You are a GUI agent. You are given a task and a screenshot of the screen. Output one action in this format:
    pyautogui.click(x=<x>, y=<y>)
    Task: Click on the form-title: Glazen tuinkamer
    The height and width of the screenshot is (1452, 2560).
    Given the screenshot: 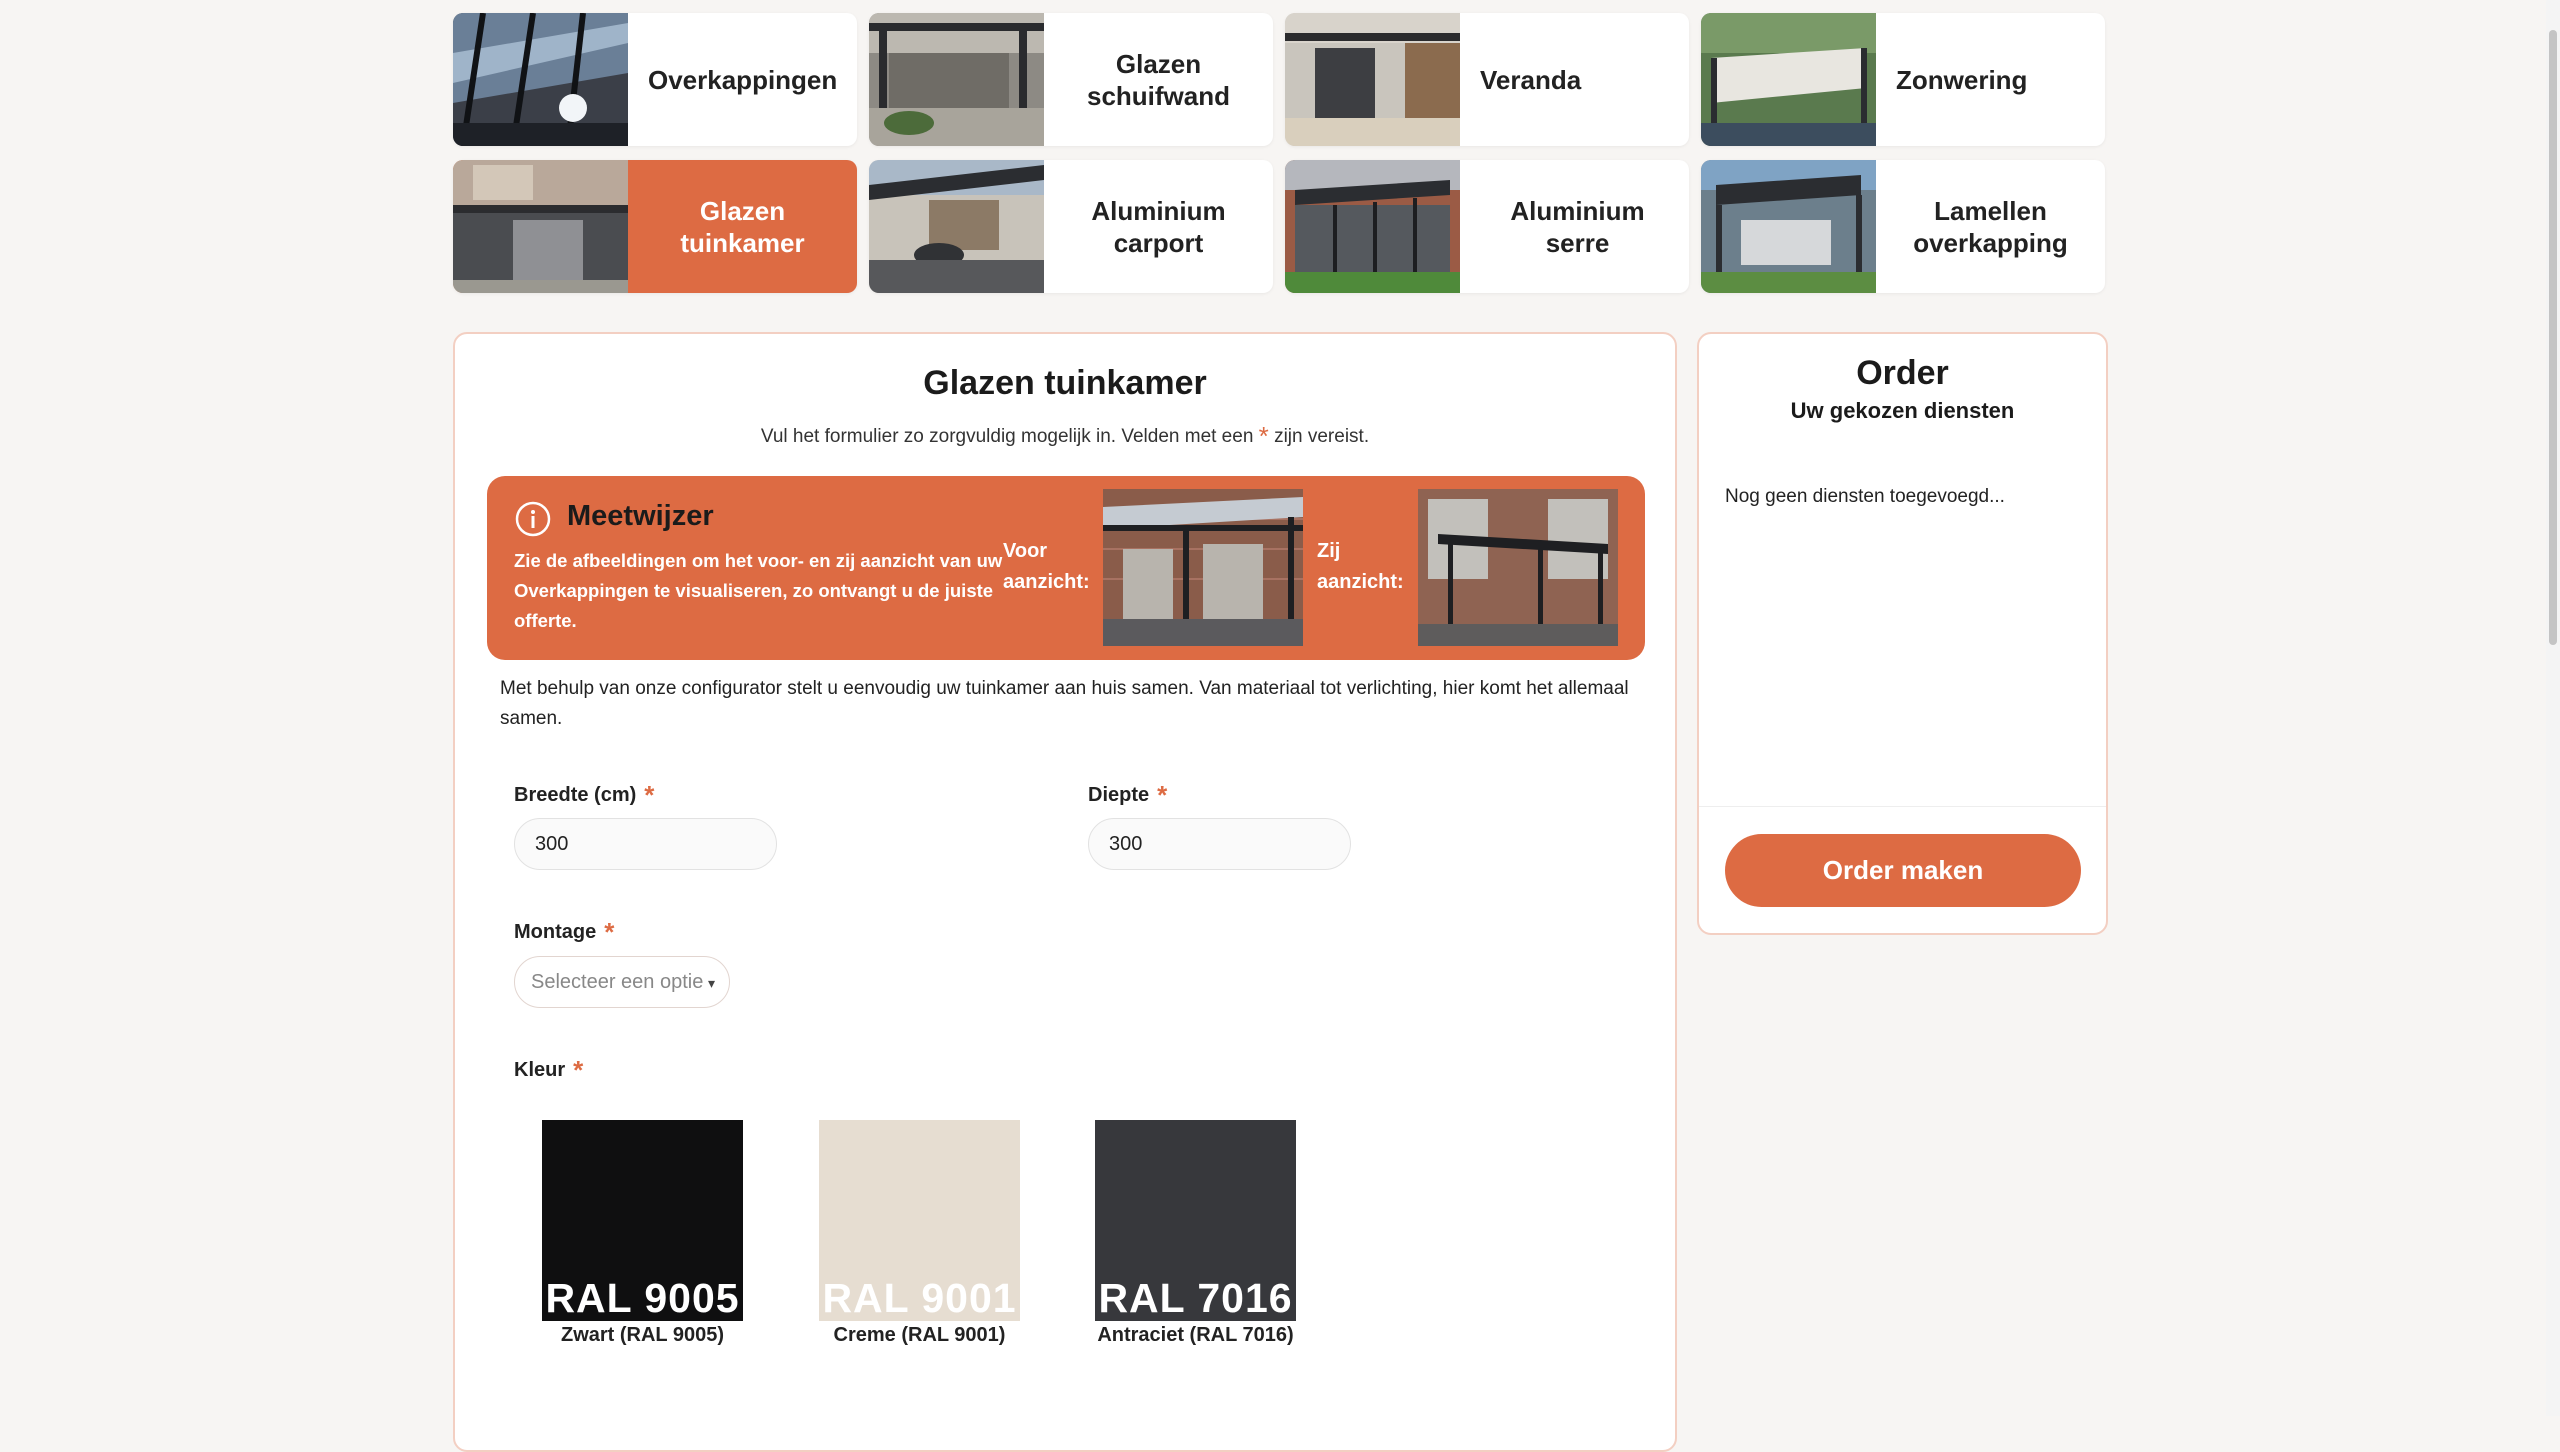 What is the action you would take?
    pyautogui.click(x=1065, y=383)
    